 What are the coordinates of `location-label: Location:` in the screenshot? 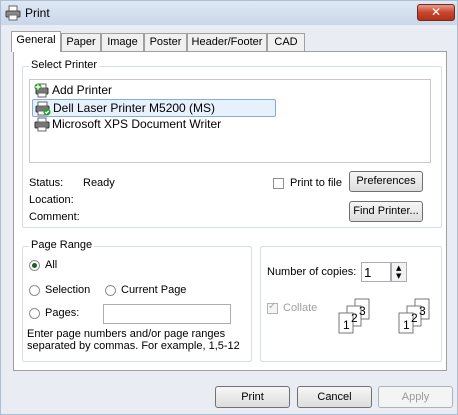 It's located at (51, 200).